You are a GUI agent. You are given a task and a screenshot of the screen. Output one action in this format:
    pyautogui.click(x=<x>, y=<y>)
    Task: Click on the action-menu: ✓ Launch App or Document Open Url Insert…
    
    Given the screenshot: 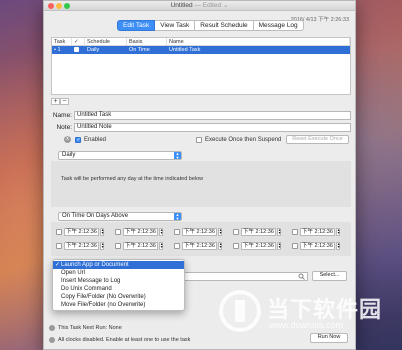 What is the action you would take?
    pyautogui.click(x=118, y=285)
    